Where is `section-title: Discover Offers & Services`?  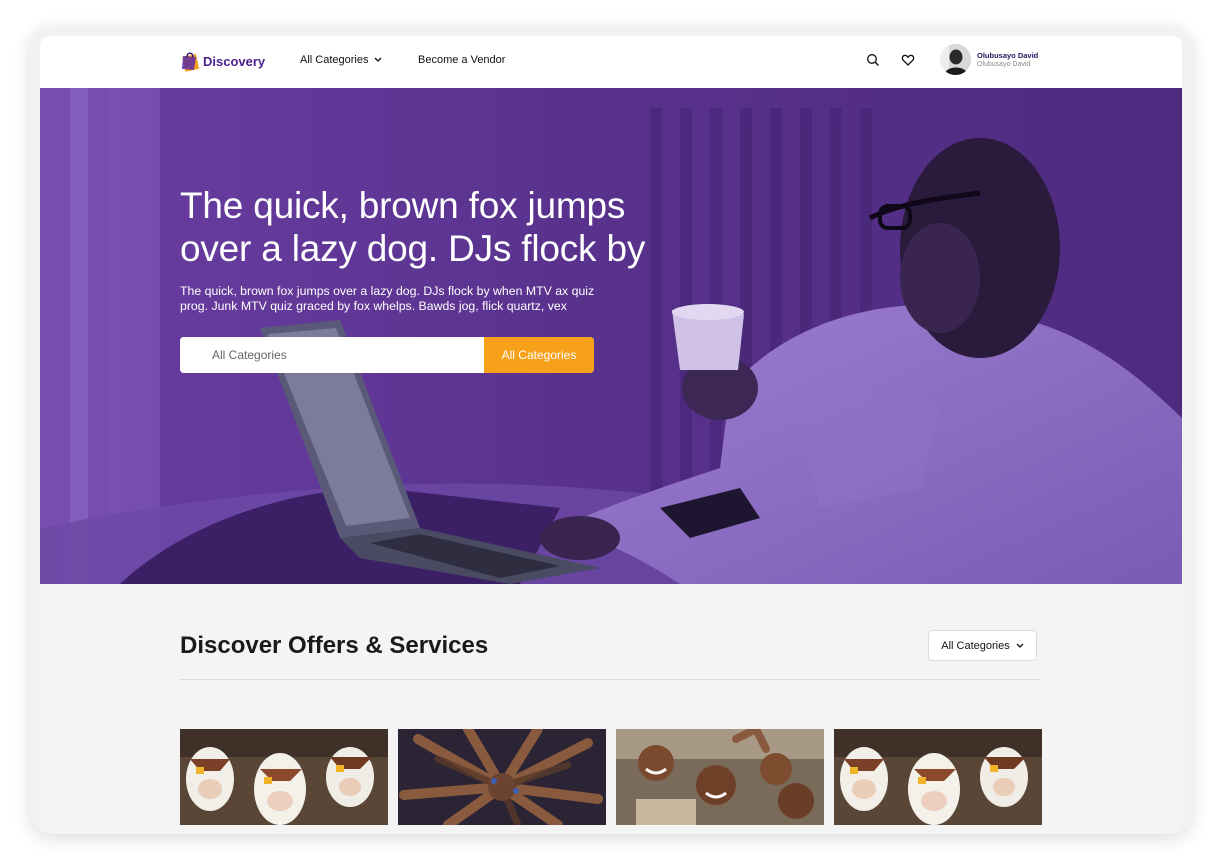
section-title: Discover Offers & Services is located at coordinates (334, 645).